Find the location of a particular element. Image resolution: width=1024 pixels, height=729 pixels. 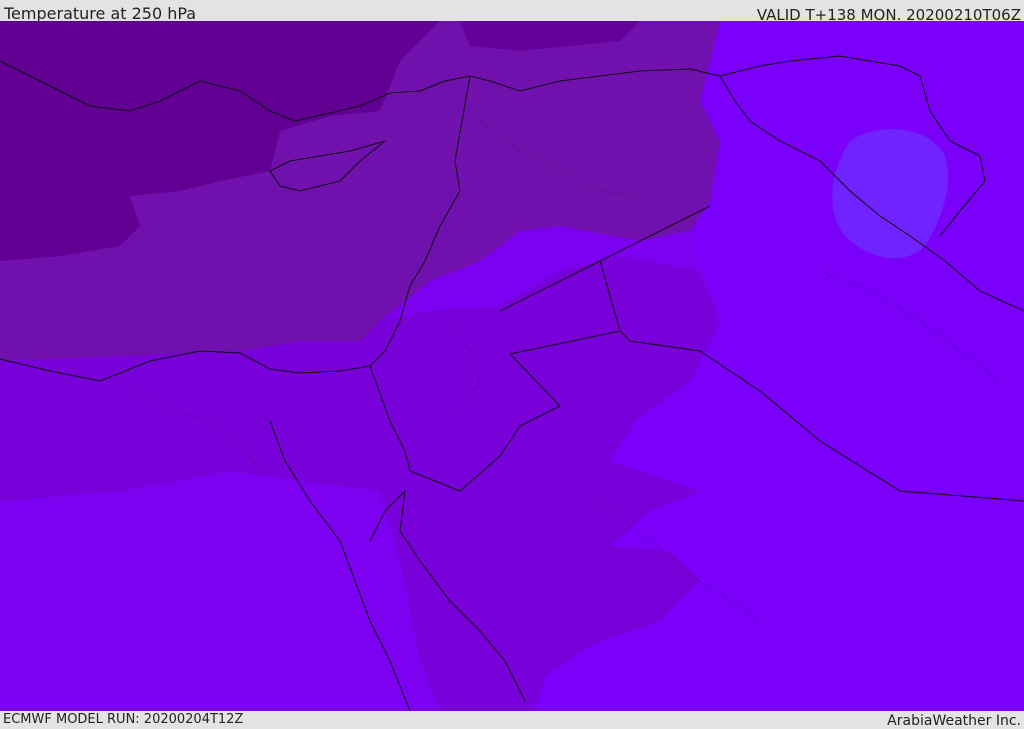

model-run: ECMWF MODEL RUN: 20200204T12Z is located at coordinates (123, 719).